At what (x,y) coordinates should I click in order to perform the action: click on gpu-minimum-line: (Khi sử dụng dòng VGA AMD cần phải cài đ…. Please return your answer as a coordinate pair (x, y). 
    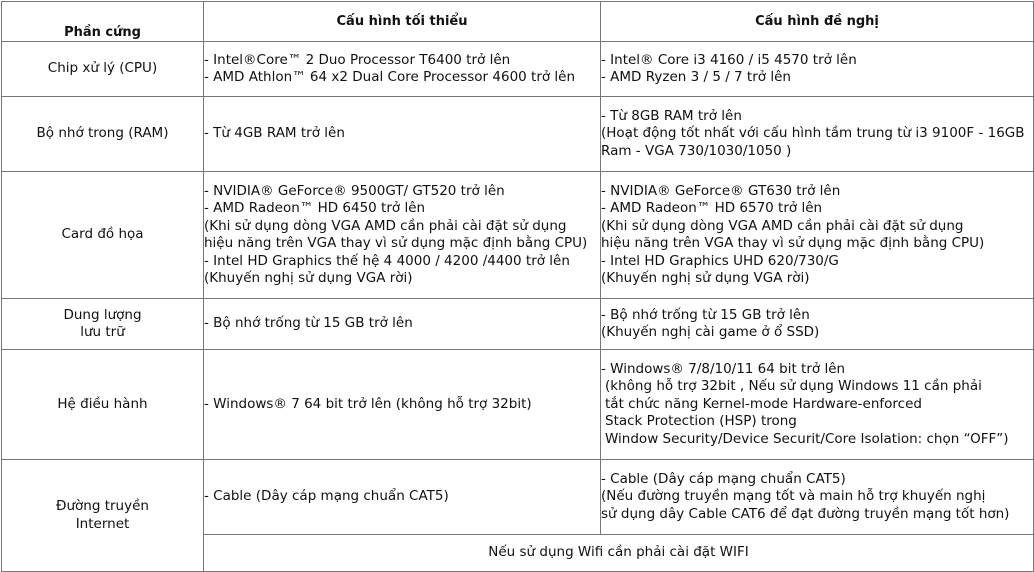
    Looking at the image, I should click on (385, 225).